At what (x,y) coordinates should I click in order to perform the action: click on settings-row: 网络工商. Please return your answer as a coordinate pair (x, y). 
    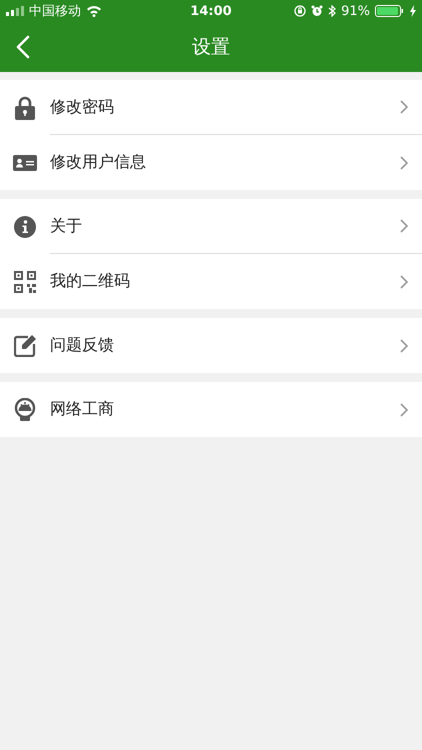
    Looking at the image, I should click on (211, 409).